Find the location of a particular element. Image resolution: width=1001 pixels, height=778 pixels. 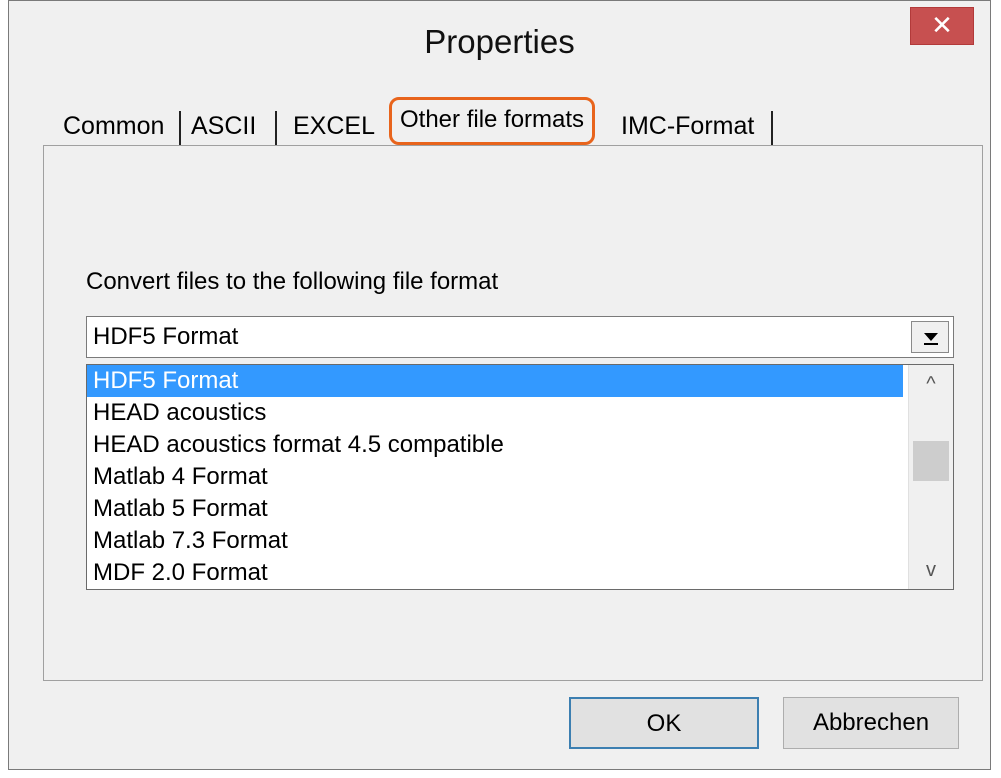

scroll-thumb is located at coordinates (931, 461).